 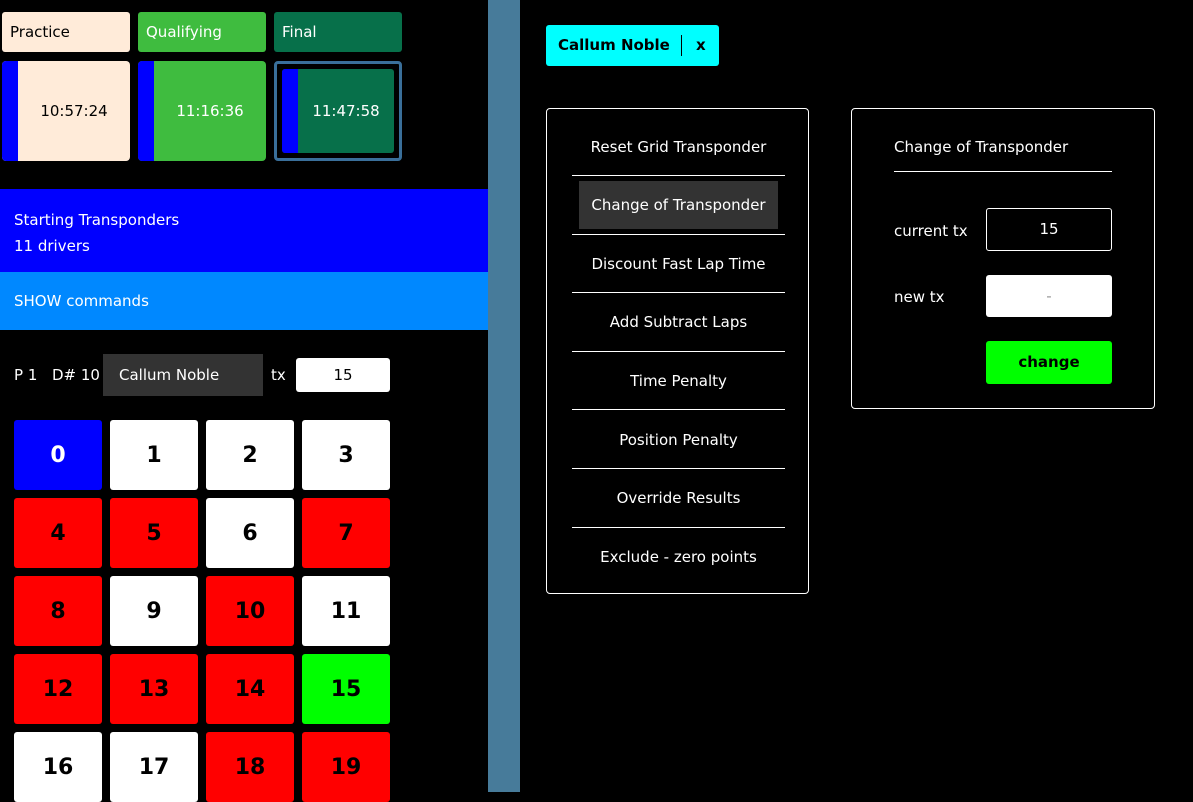 I want to click on menu-item: Add Subtract Laps, so click(x=678, y=323).